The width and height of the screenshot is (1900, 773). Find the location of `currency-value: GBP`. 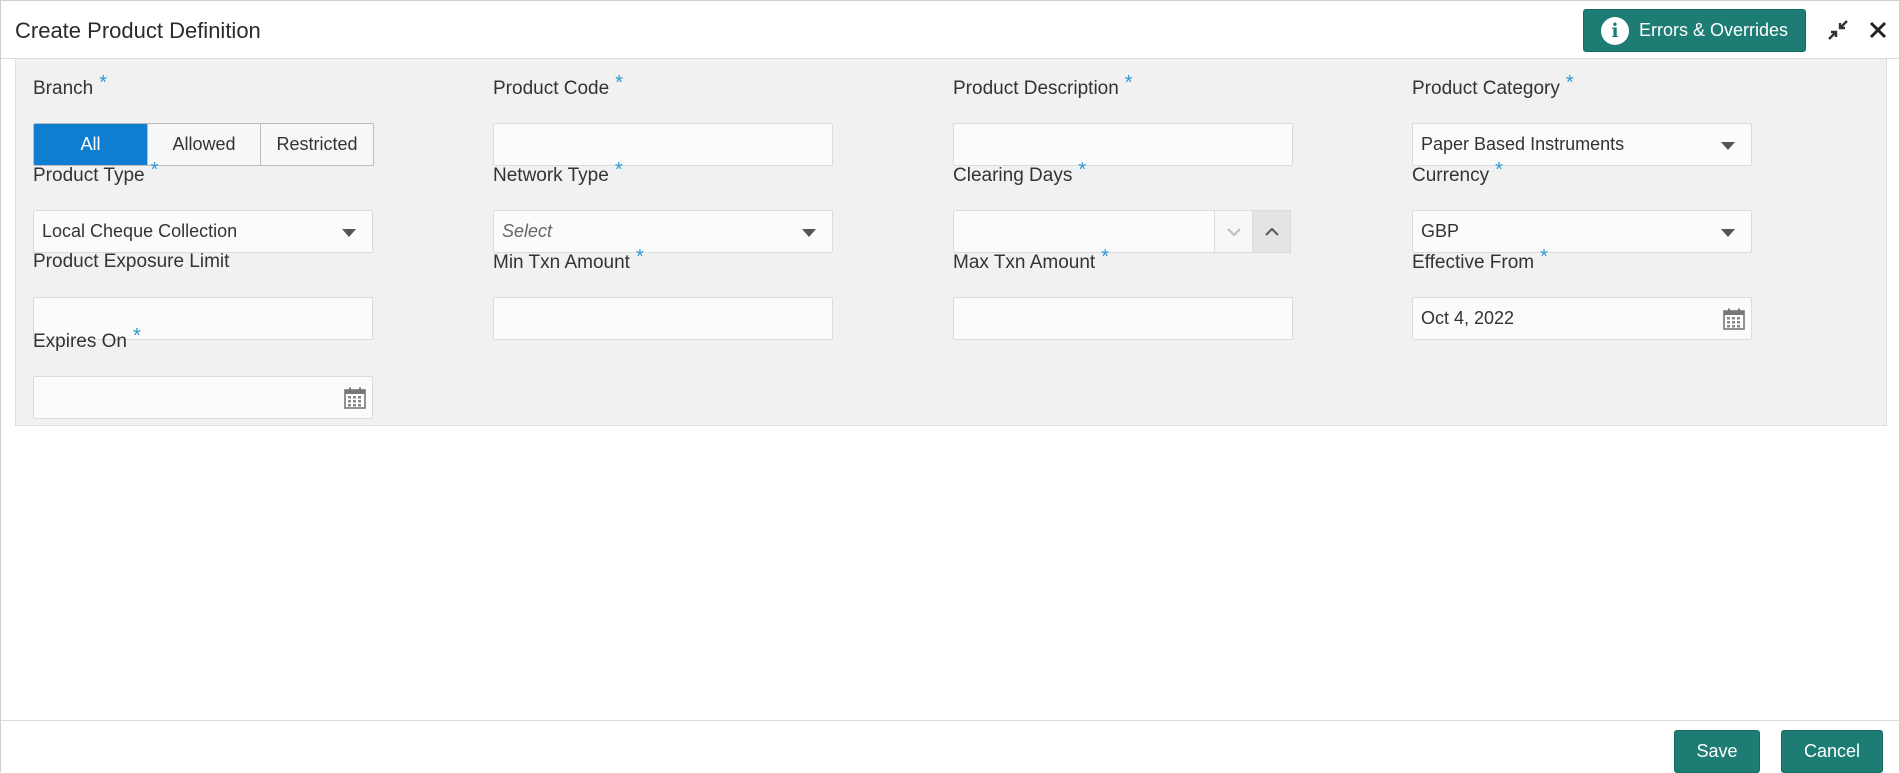

currency-value: GBP is located at coordinates (1440, 231).